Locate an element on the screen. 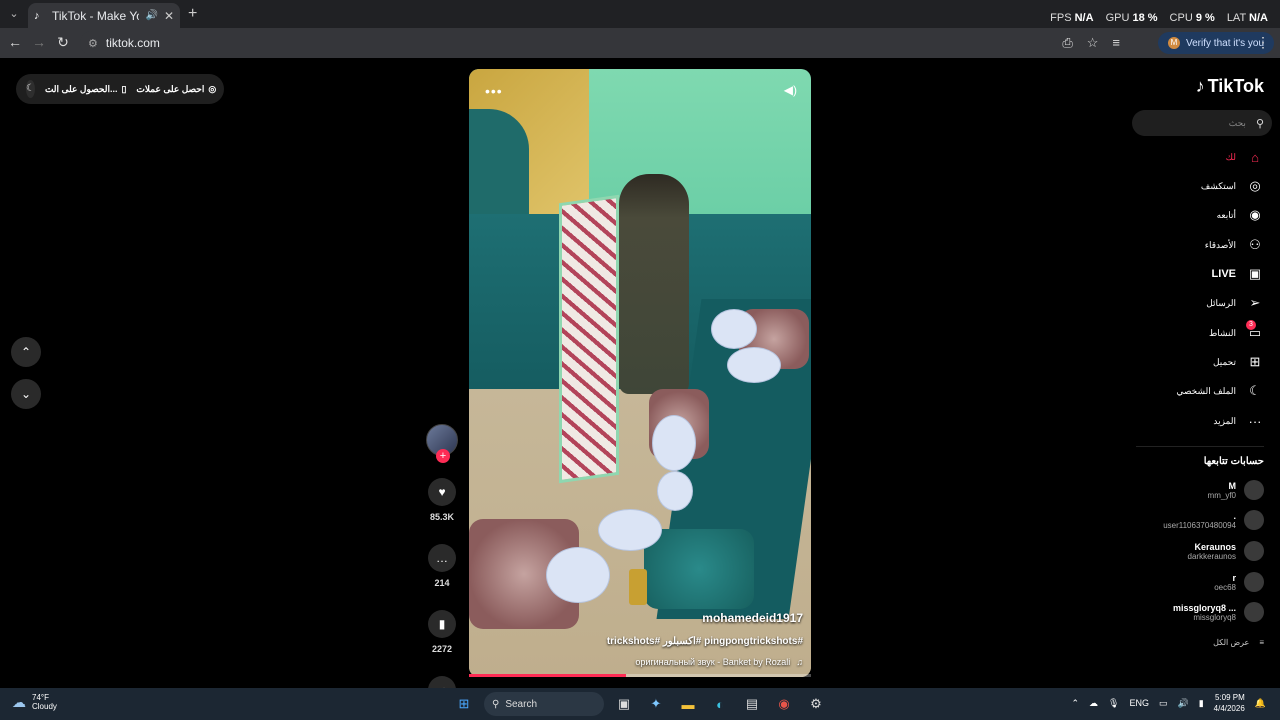 Image resolution: width=1280 pixels, height=720 pixels. weather-condition: Cloudy is located at coordinates (44, 706).